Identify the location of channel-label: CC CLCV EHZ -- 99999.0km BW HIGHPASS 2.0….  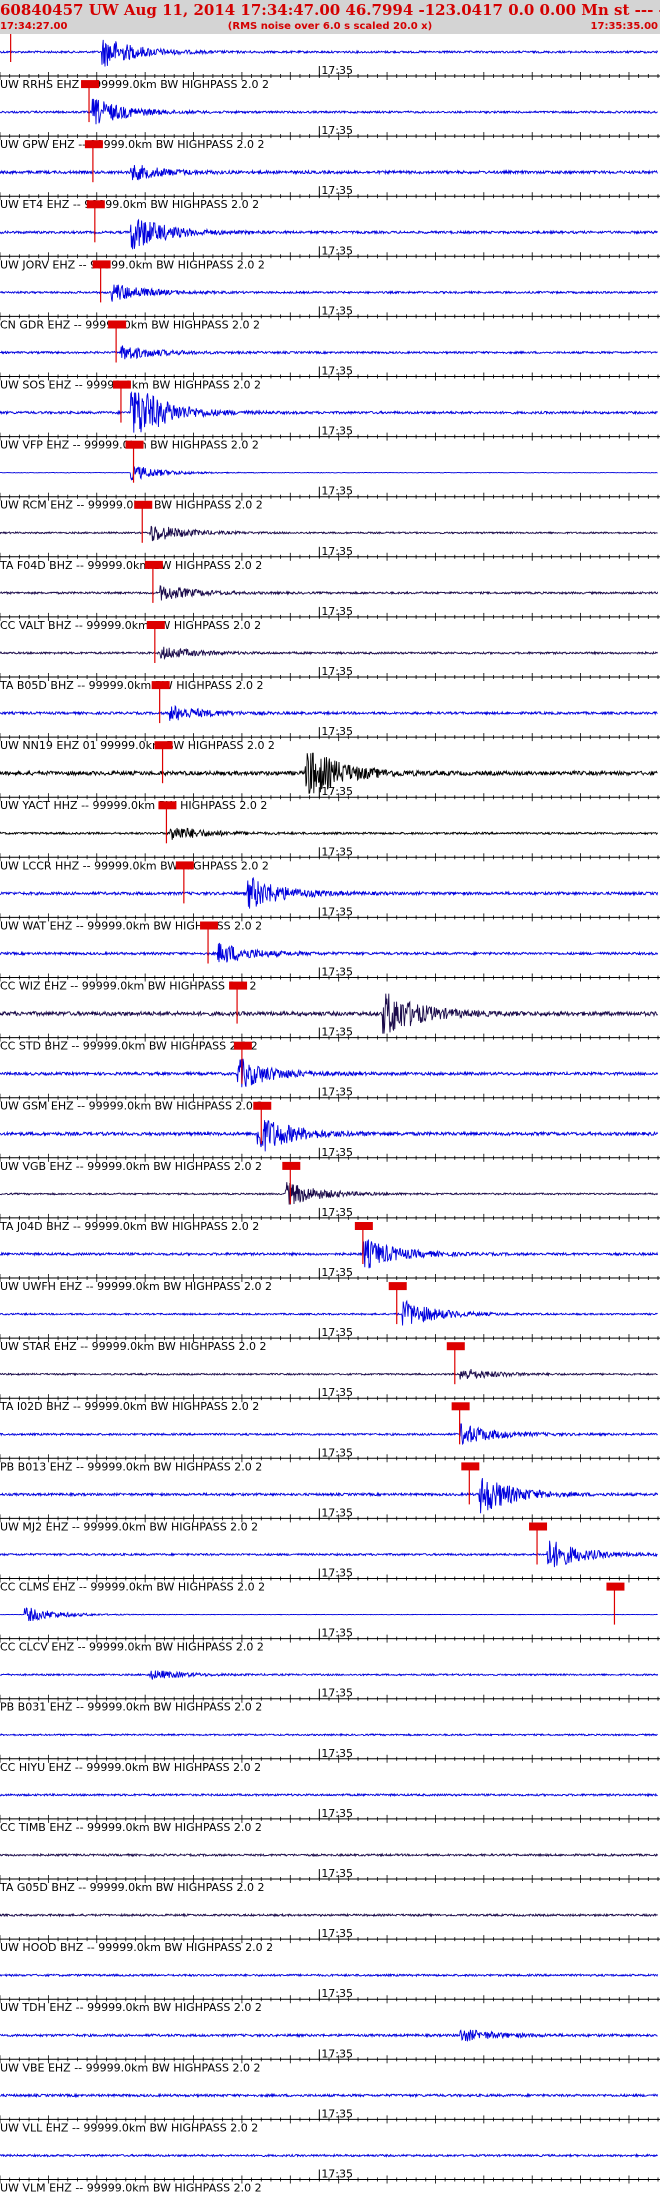
(132, 1647).